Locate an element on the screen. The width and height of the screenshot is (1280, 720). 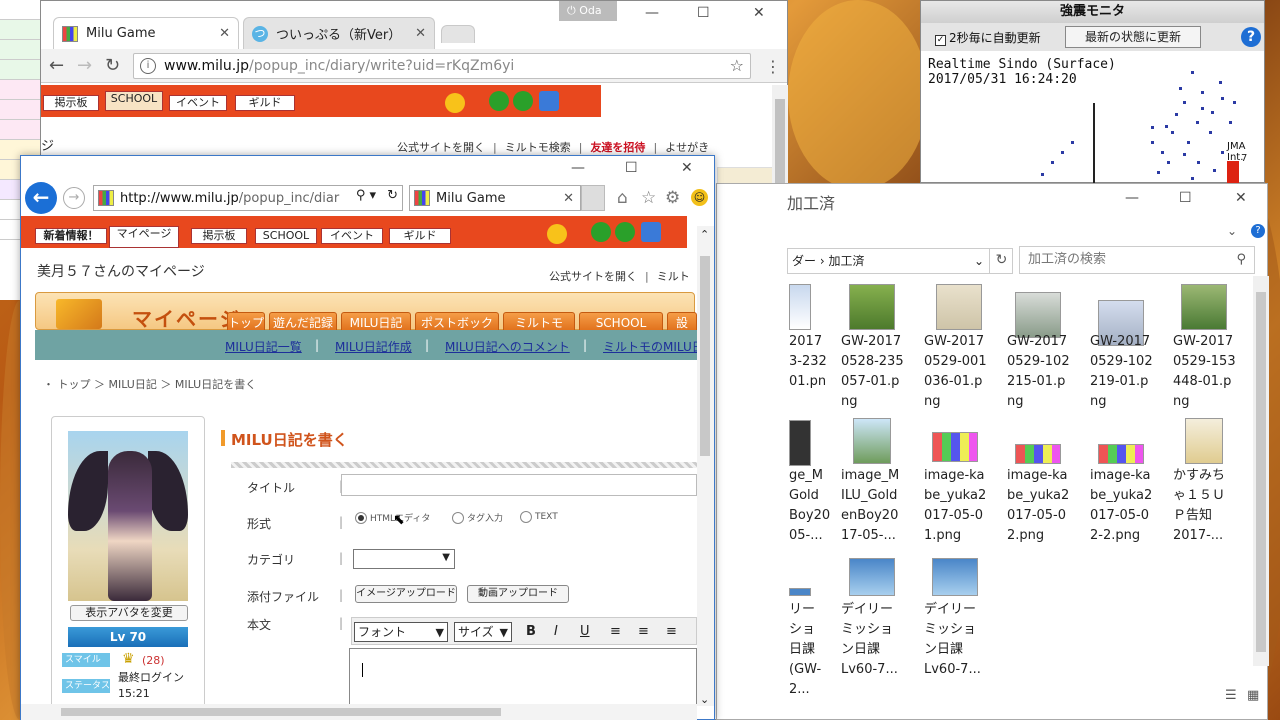
maximize-icon: ☐ is located at coordinates (703, 13).